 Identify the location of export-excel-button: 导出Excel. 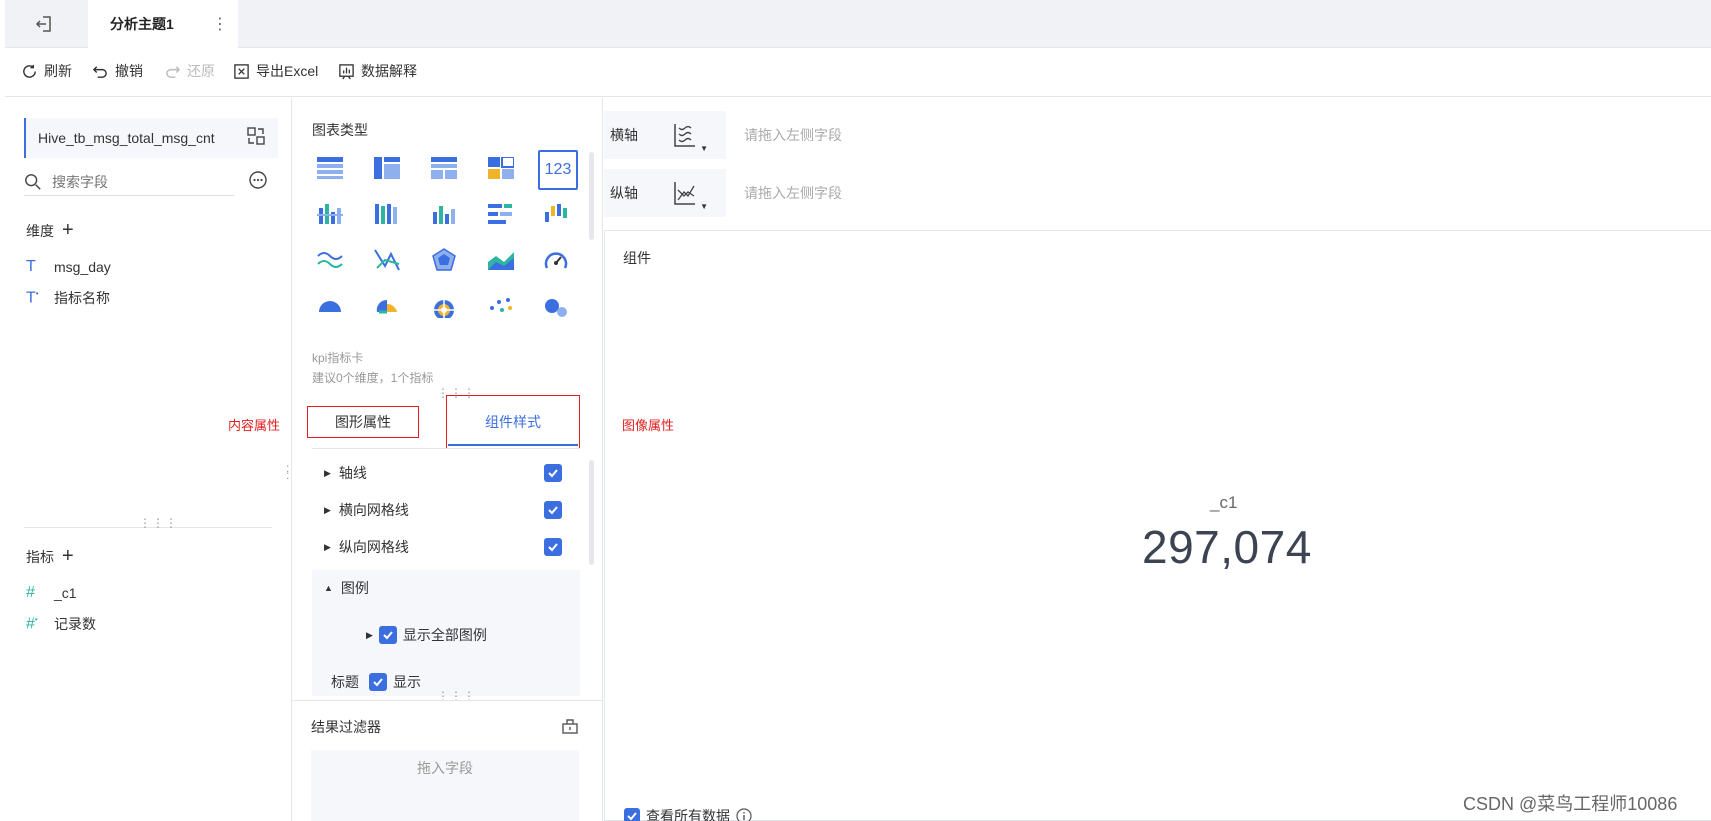
(275, 71).